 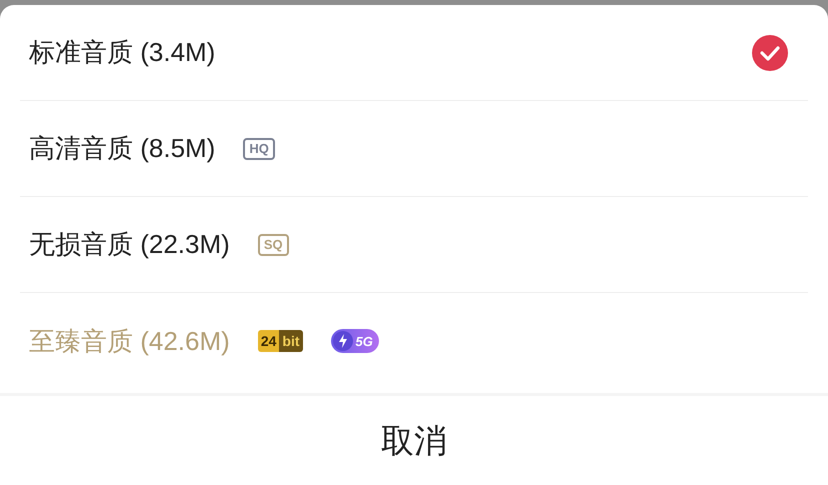 I want to click on quality-badge: SQ, so click(x=273, y=245).